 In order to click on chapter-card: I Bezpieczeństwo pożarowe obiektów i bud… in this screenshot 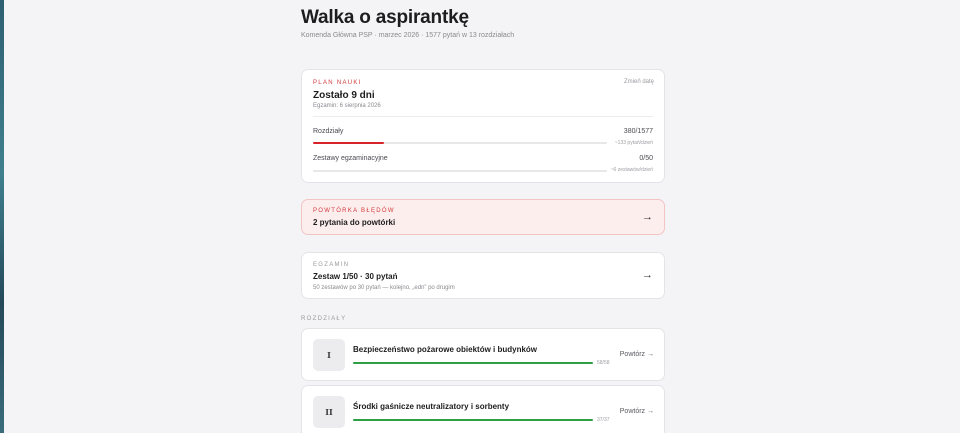, I will do `click(483, 354)`.